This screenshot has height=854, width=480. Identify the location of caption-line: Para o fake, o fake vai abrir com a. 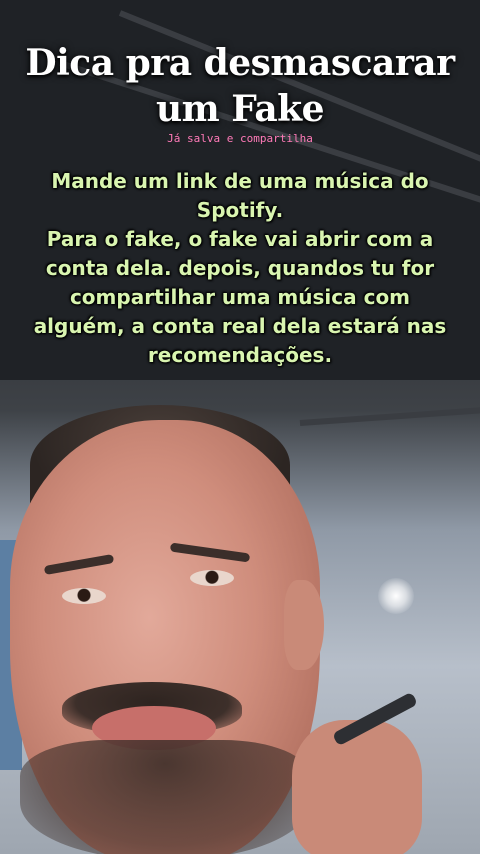
(240, 239).